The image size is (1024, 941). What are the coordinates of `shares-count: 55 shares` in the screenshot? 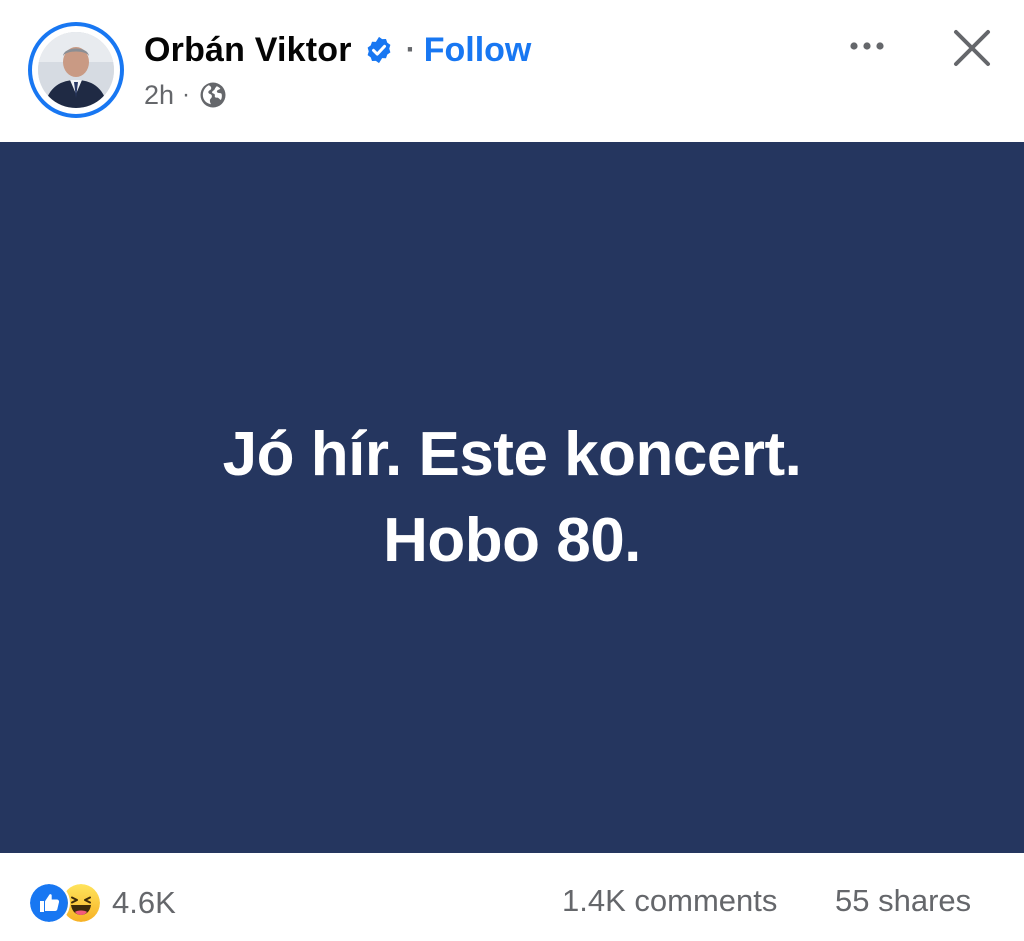 It's located at (903, 901).